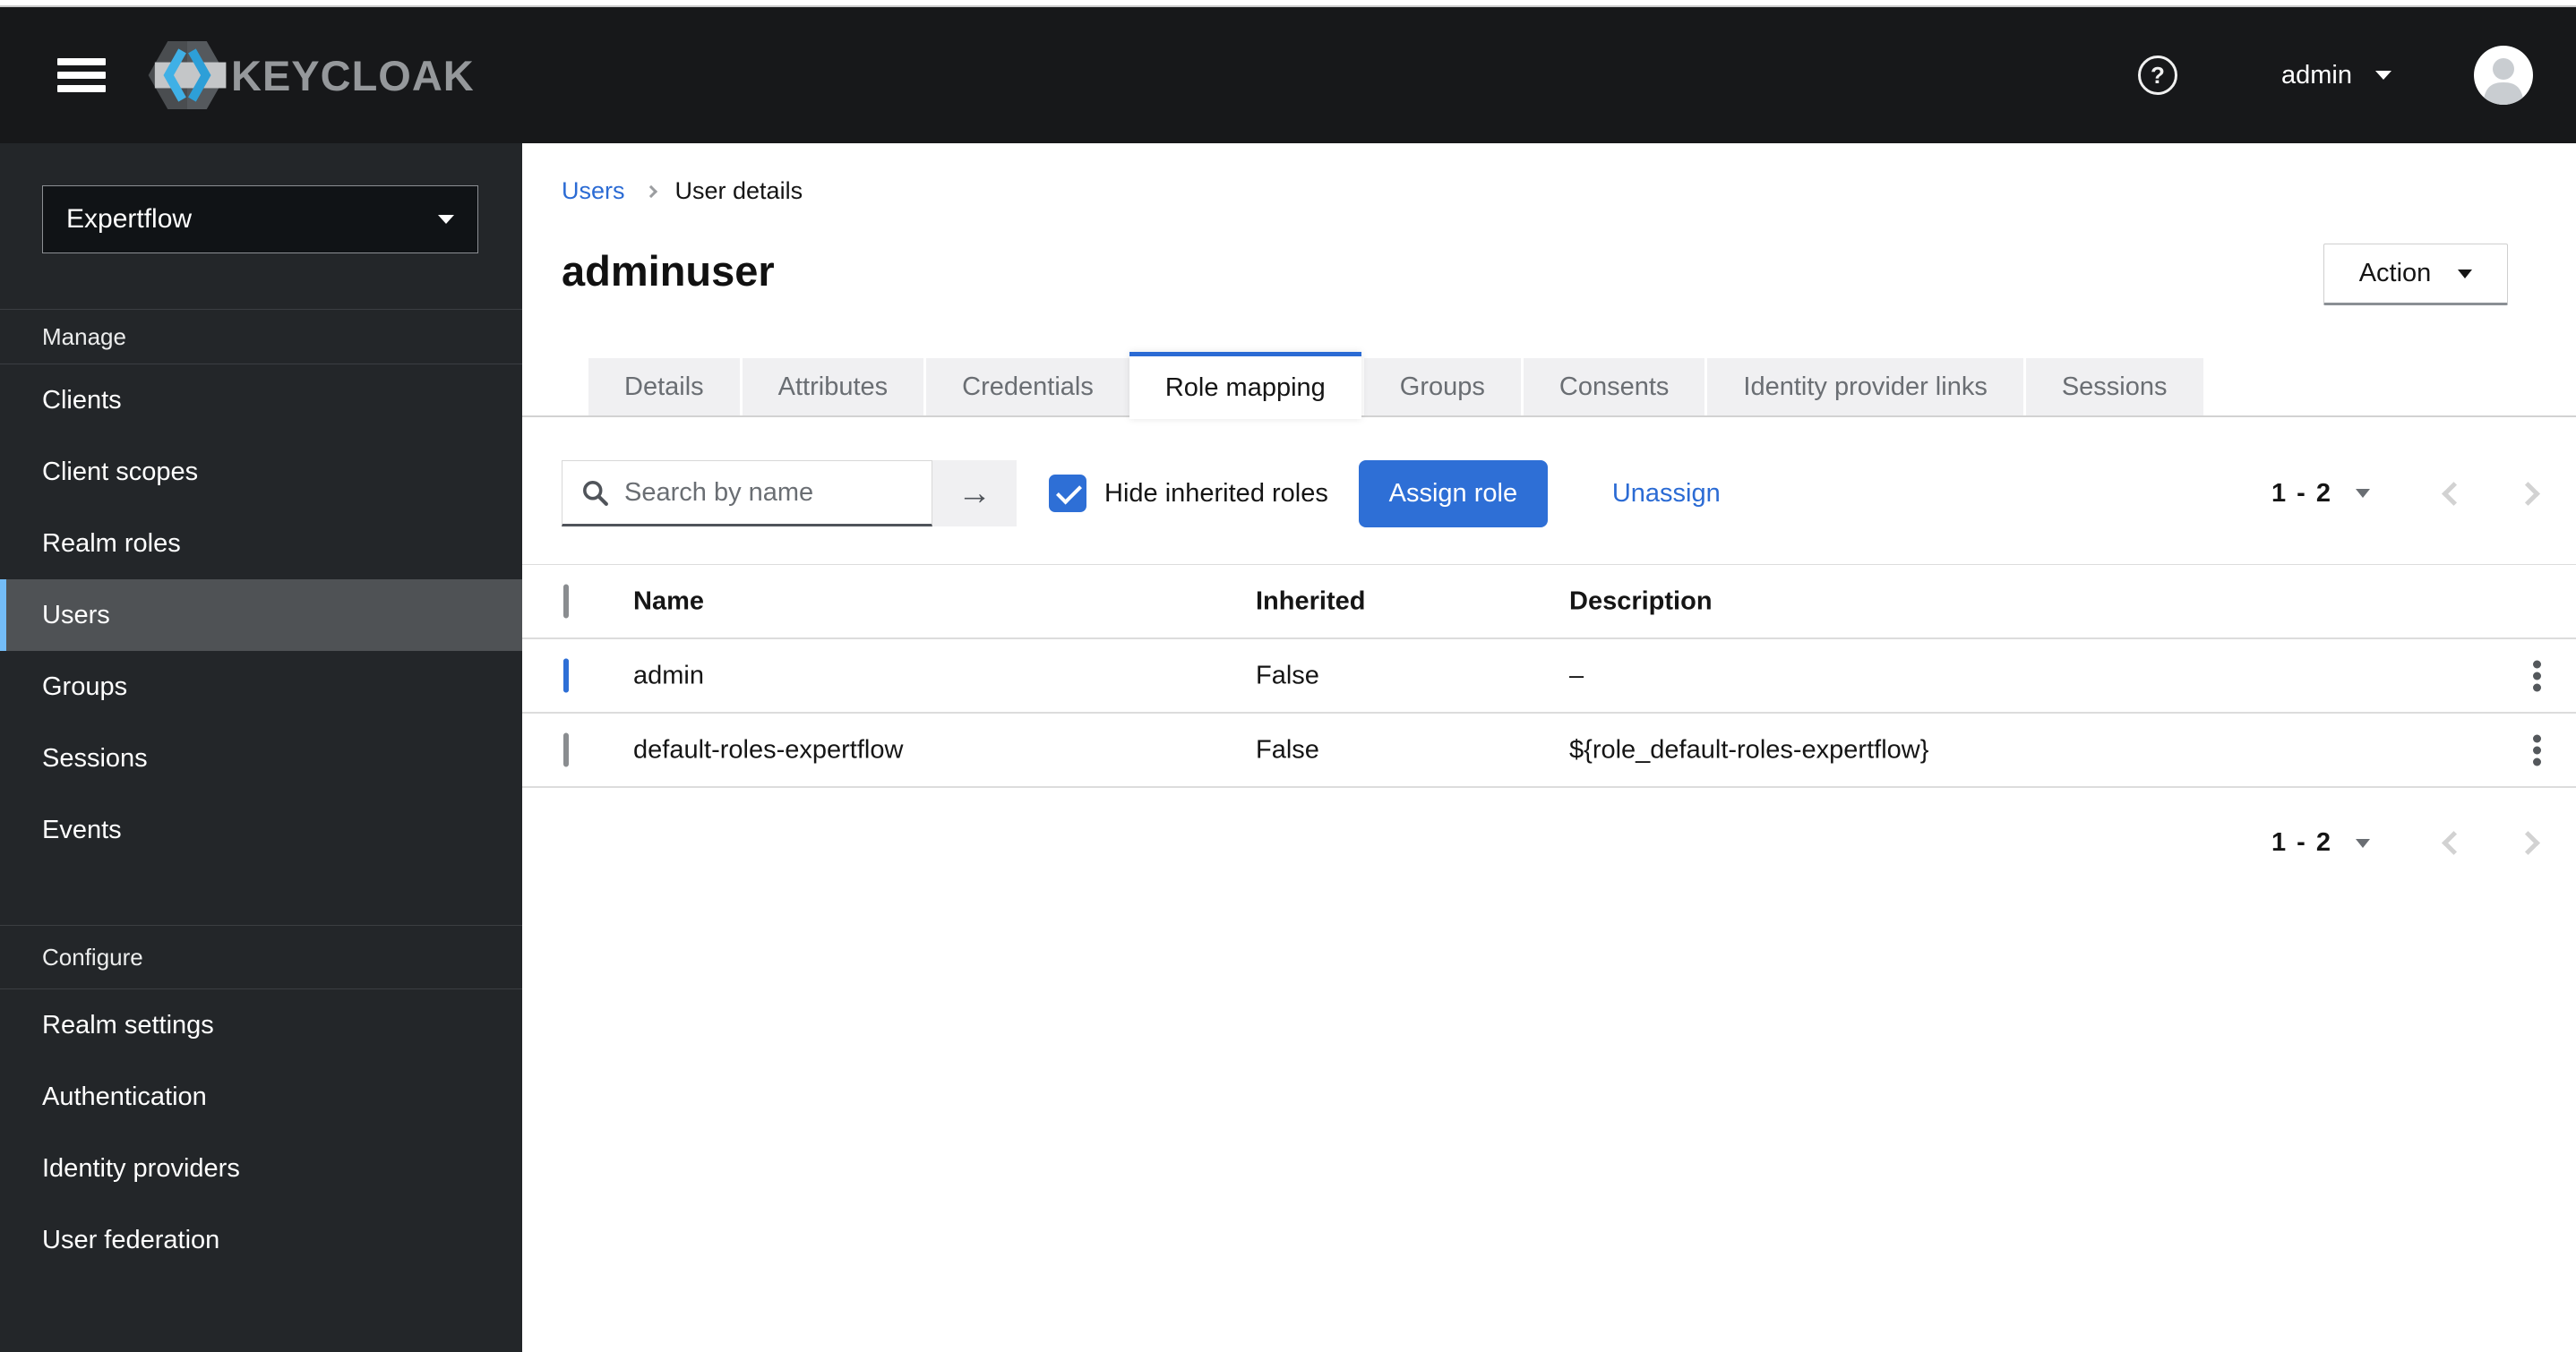 The height and width of the screenshot is (1352, 2576). I want to click on sidebar-item-identity-providers: Identity providers, so click(261, 1168).